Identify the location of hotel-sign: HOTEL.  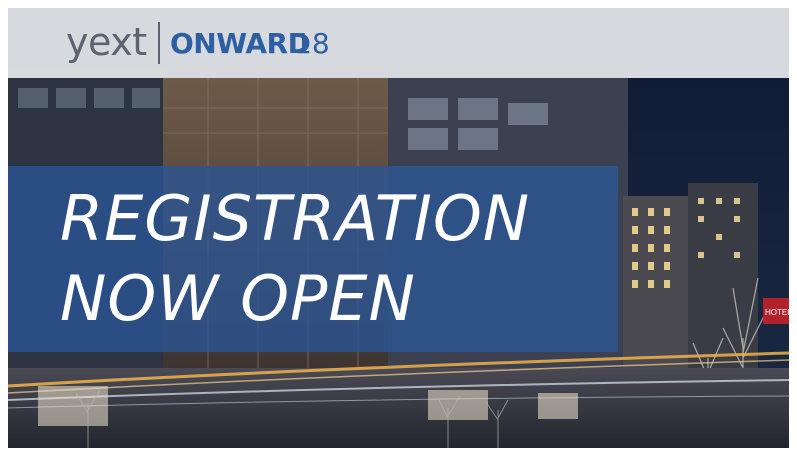
(777, 312).